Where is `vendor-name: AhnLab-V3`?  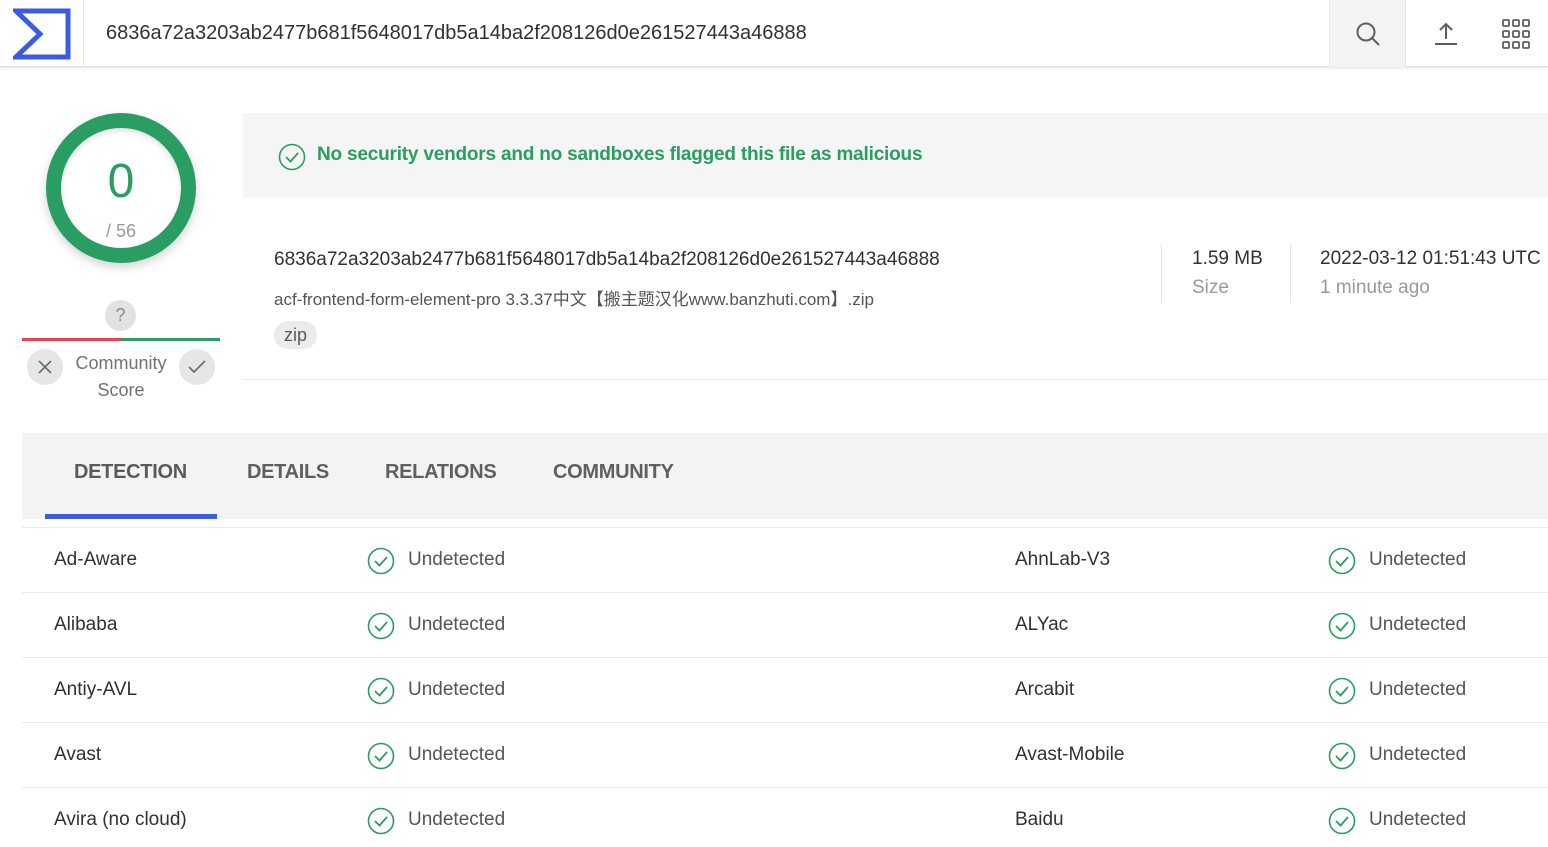
vendor-name: AhnLab-V3 is located at coordinates (1063, 559).